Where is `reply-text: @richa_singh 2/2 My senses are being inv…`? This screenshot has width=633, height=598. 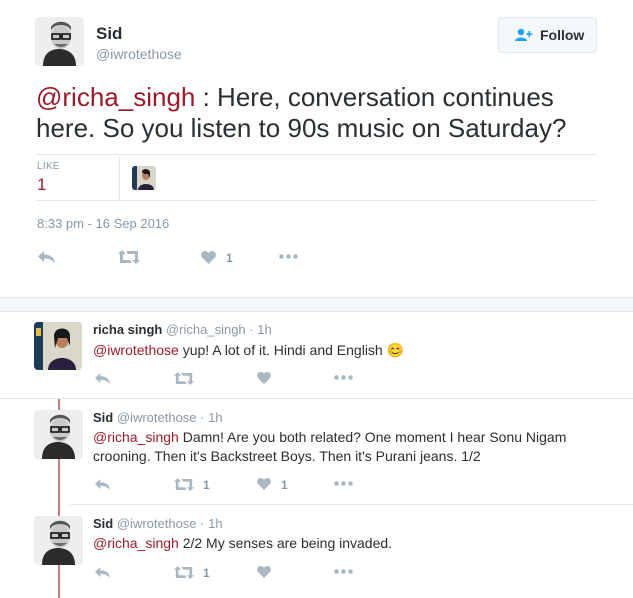
reply-text: @richa_singh 2/2 My senses are being inv… is located at coordinates (343, 543).